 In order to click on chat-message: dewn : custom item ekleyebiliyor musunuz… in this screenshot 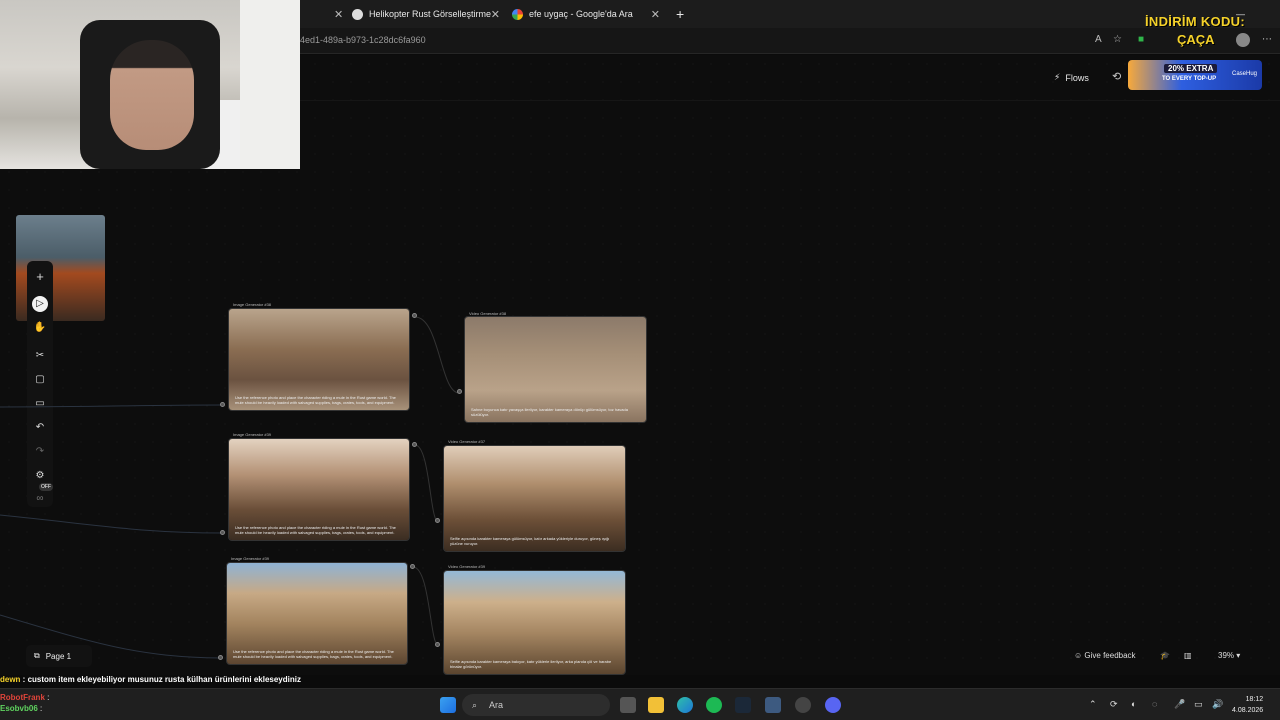, I will do `click(220, 679)`.